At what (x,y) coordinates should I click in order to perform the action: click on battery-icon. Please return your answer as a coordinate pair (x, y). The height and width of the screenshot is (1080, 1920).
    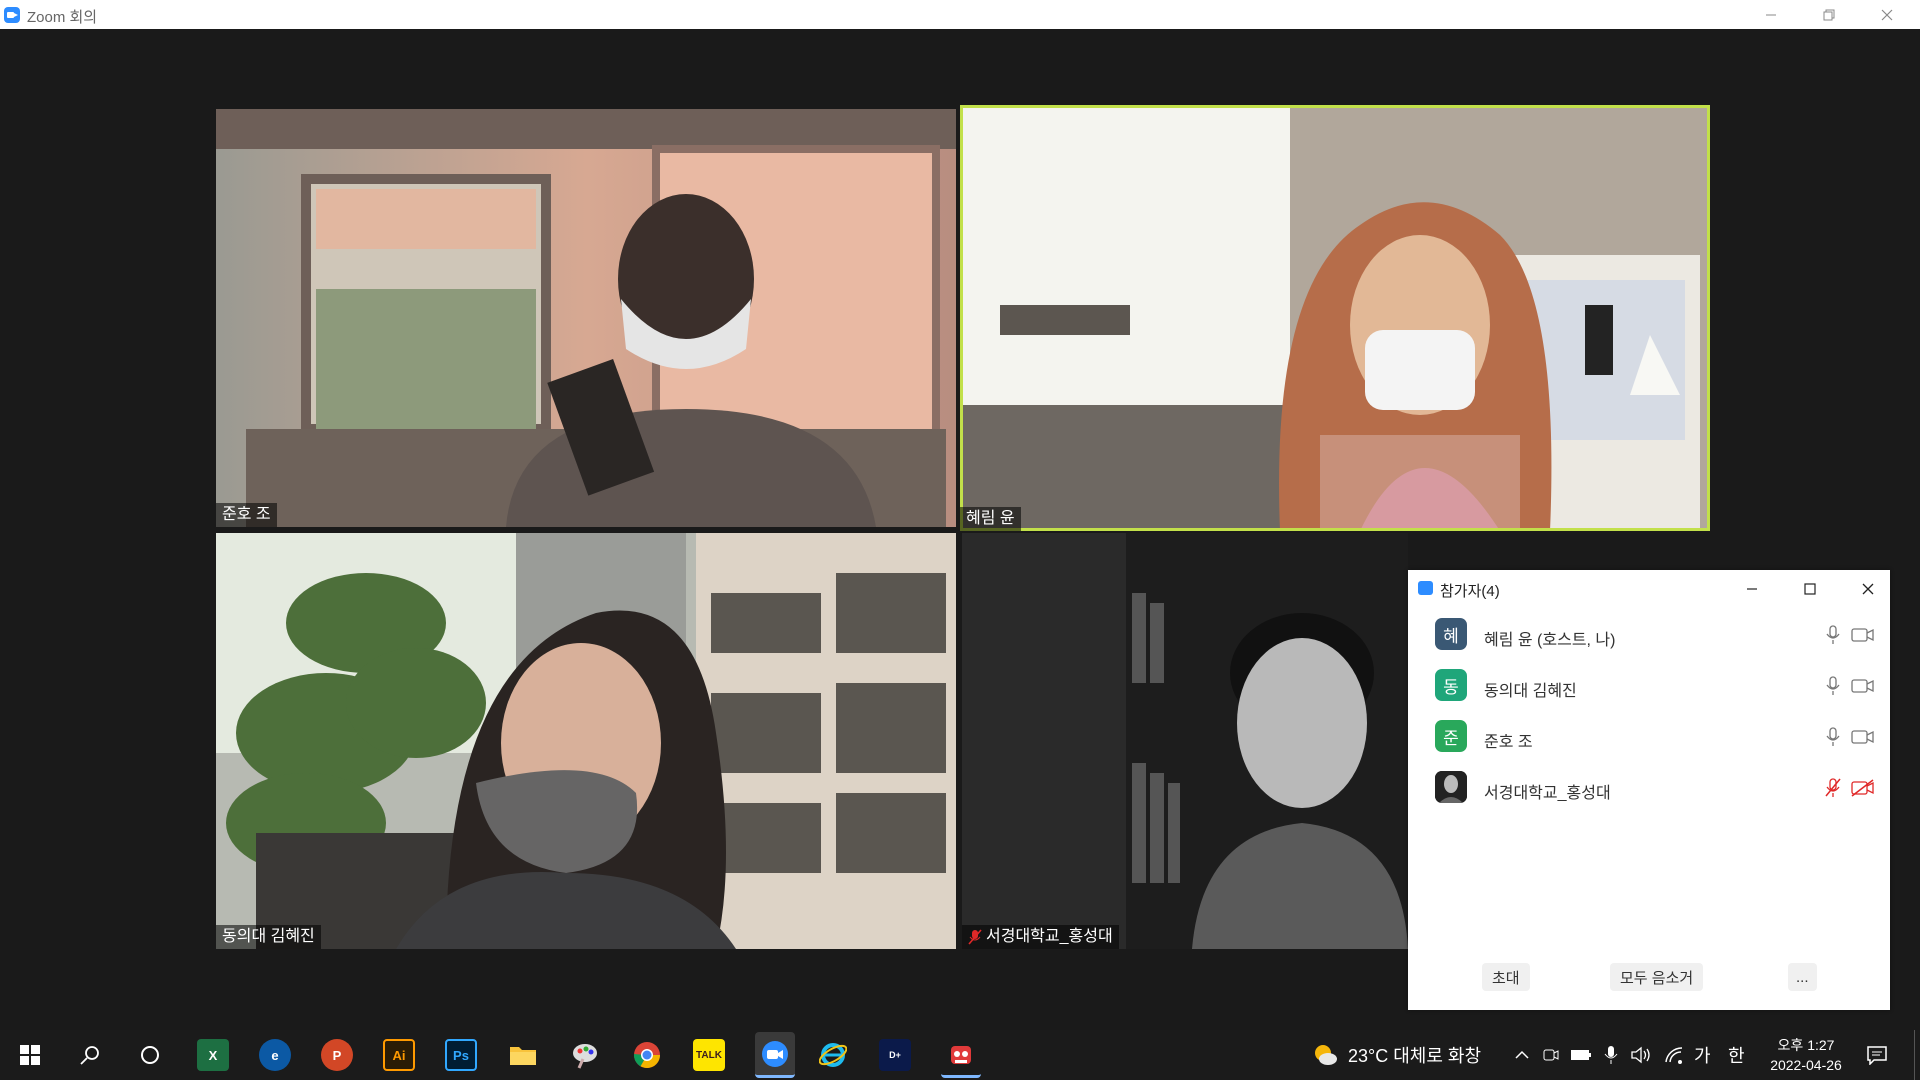
    Looking at the image, I should click on (1581, 1055).